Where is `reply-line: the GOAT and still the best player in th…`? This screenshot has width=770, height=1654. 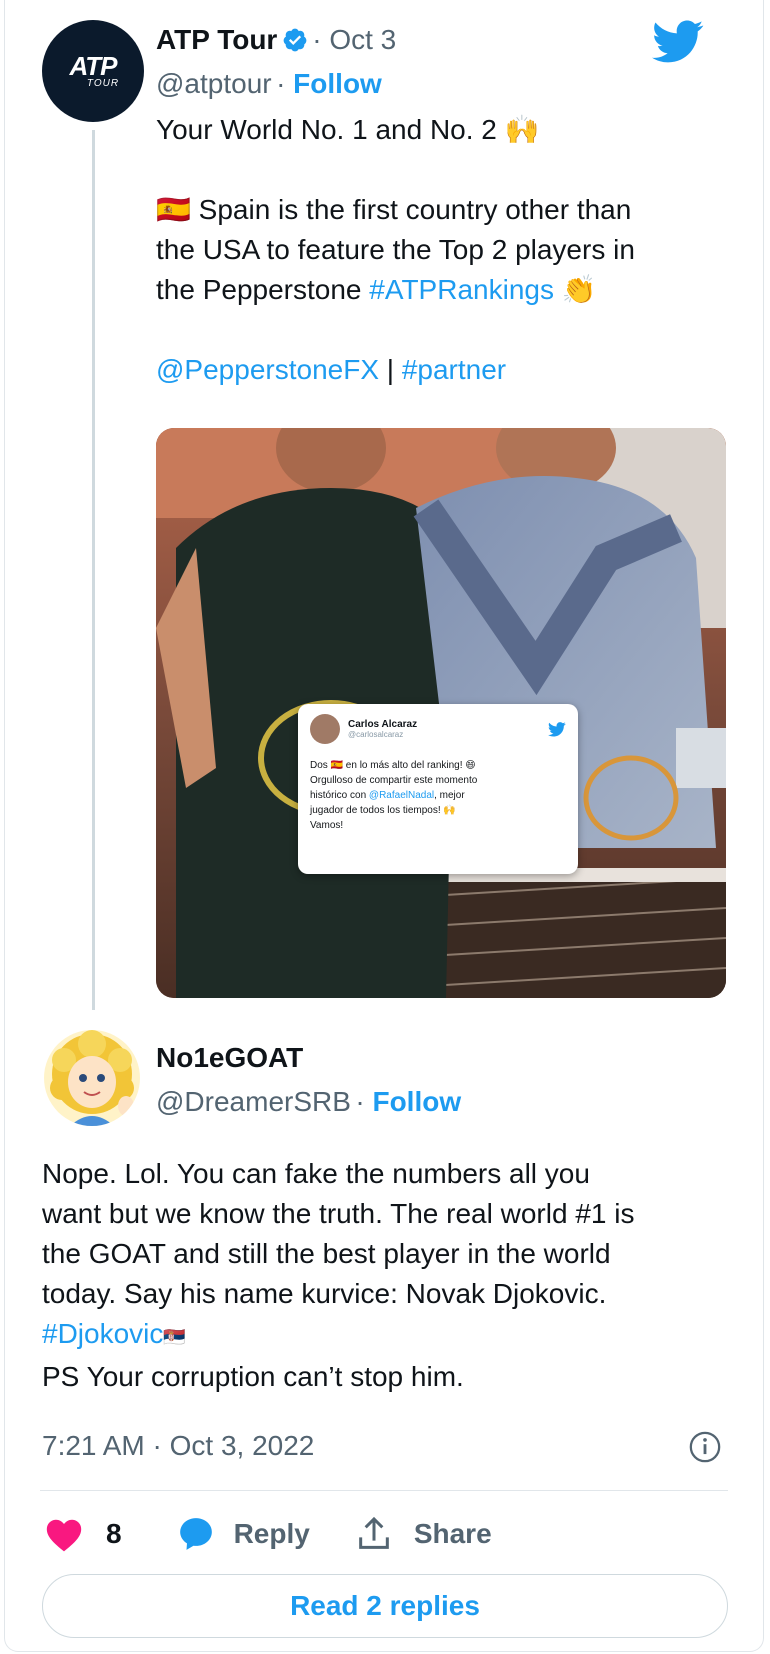 reply-line: the GOAT and still the best player in th… is located at coordinates (326, 1253).